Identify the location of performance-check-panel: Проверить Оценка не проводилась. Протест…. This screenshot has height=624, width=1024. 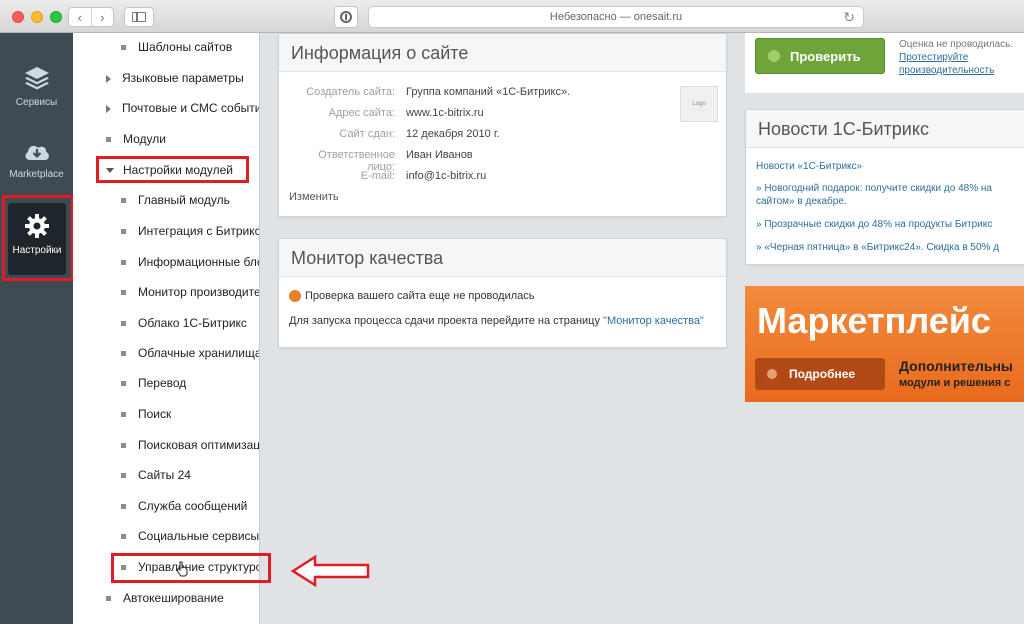
(884, 63).